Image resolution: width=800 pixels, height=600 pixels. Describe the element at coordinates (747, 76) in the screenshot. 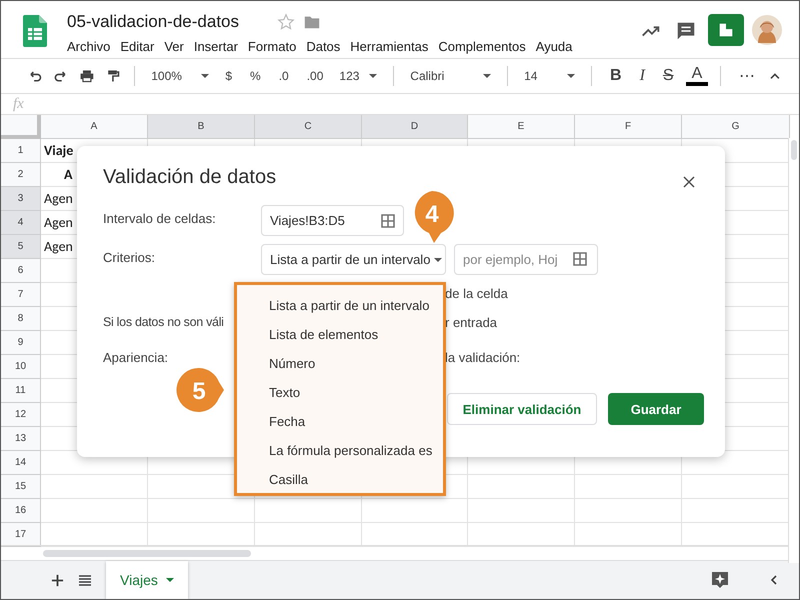

I see `more-button: ⋯` at that location.